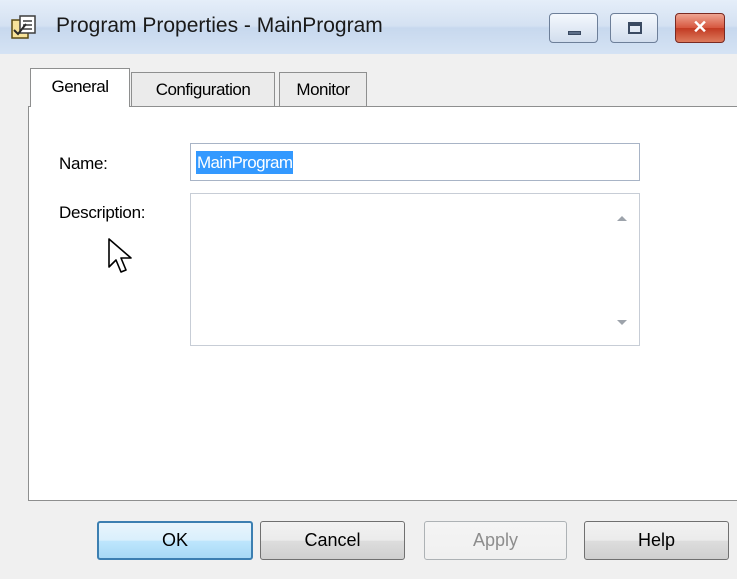  I want to click on name-input: MainProgram, so click(415, 162).